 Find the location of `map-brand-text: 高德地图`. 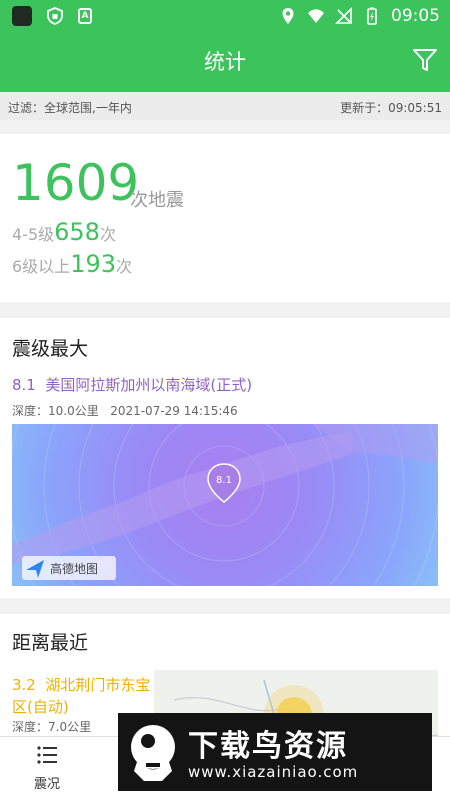

map-brand-text: 高德地图 is located at coordinates (74, 568).